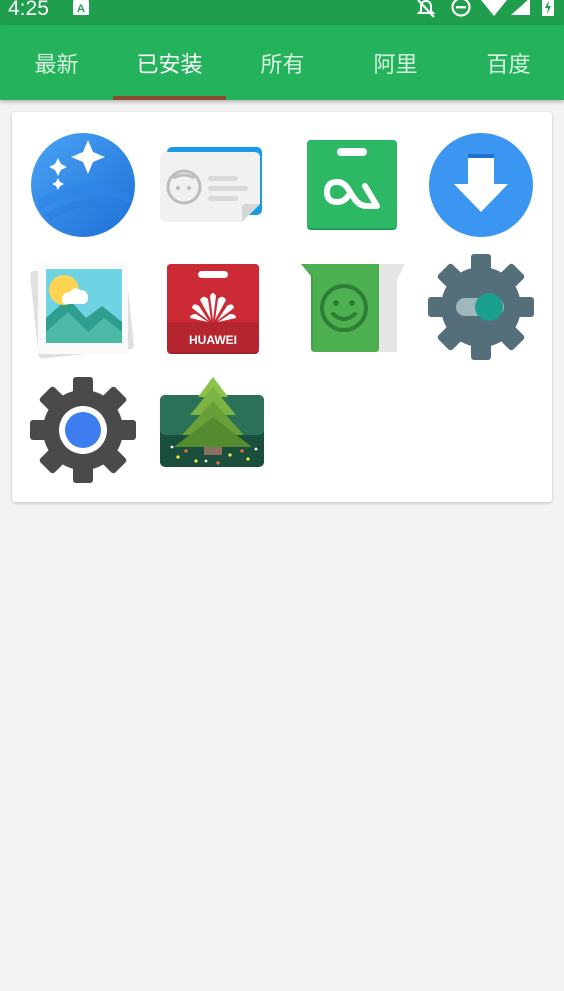 The height and width of the screenshot is (991, 564). I want to click on smiley-sticker-app-icon, so click(352, 307).